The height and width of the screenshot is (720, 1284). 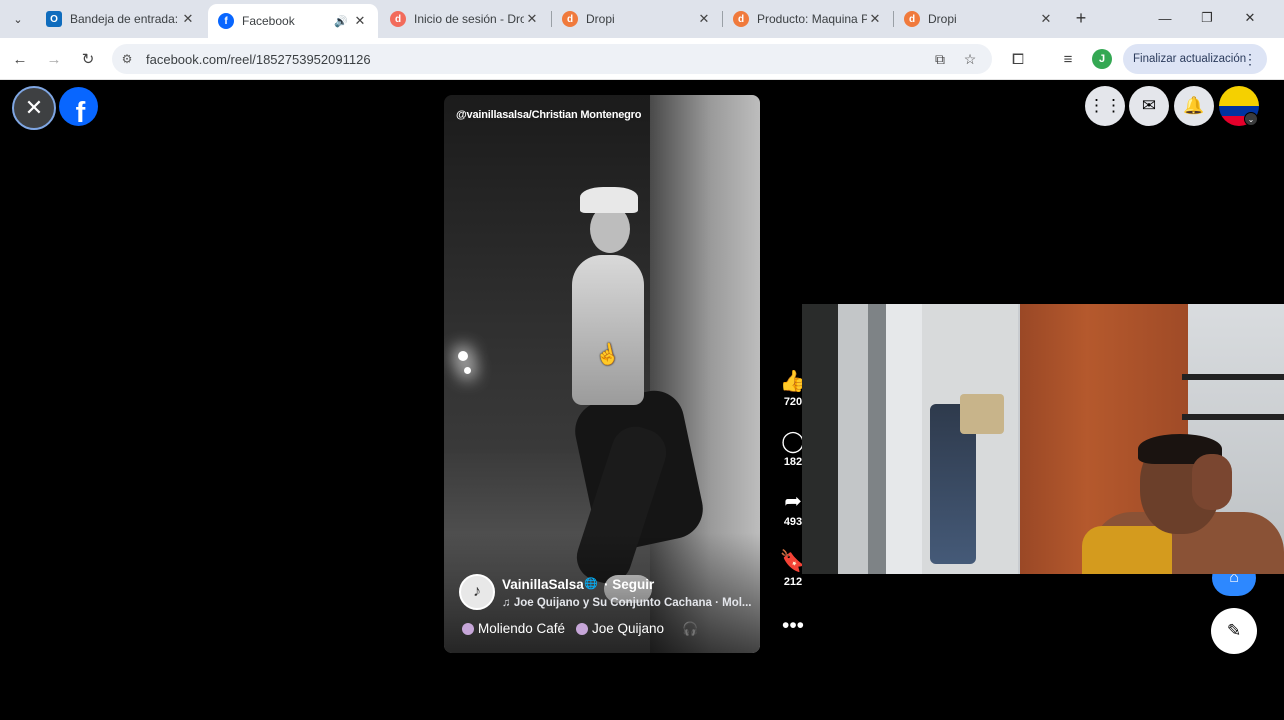 What do you see at coordinates (54, 59) in the screenshot?
I see `forward-button: →` at bounding box center [54, 59].